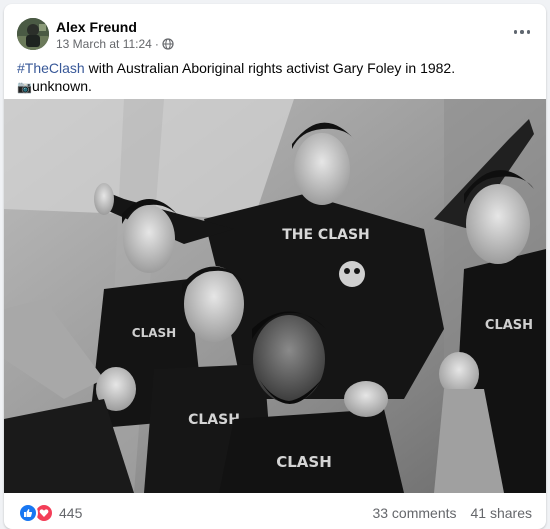  What do you see at coordinates (522, 32) in the screenshot?
I see `more-options-icon` at bounding box center [522, 32].